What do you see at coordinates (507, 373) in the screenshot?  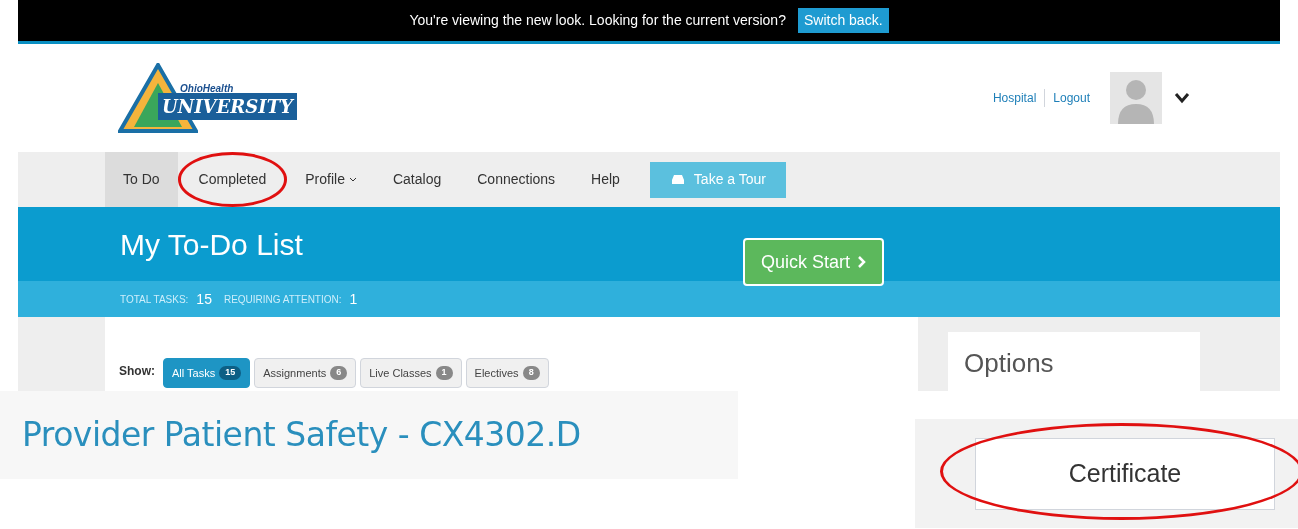 I see `filter-button: Electives 8` at bounding box center [507, 373].